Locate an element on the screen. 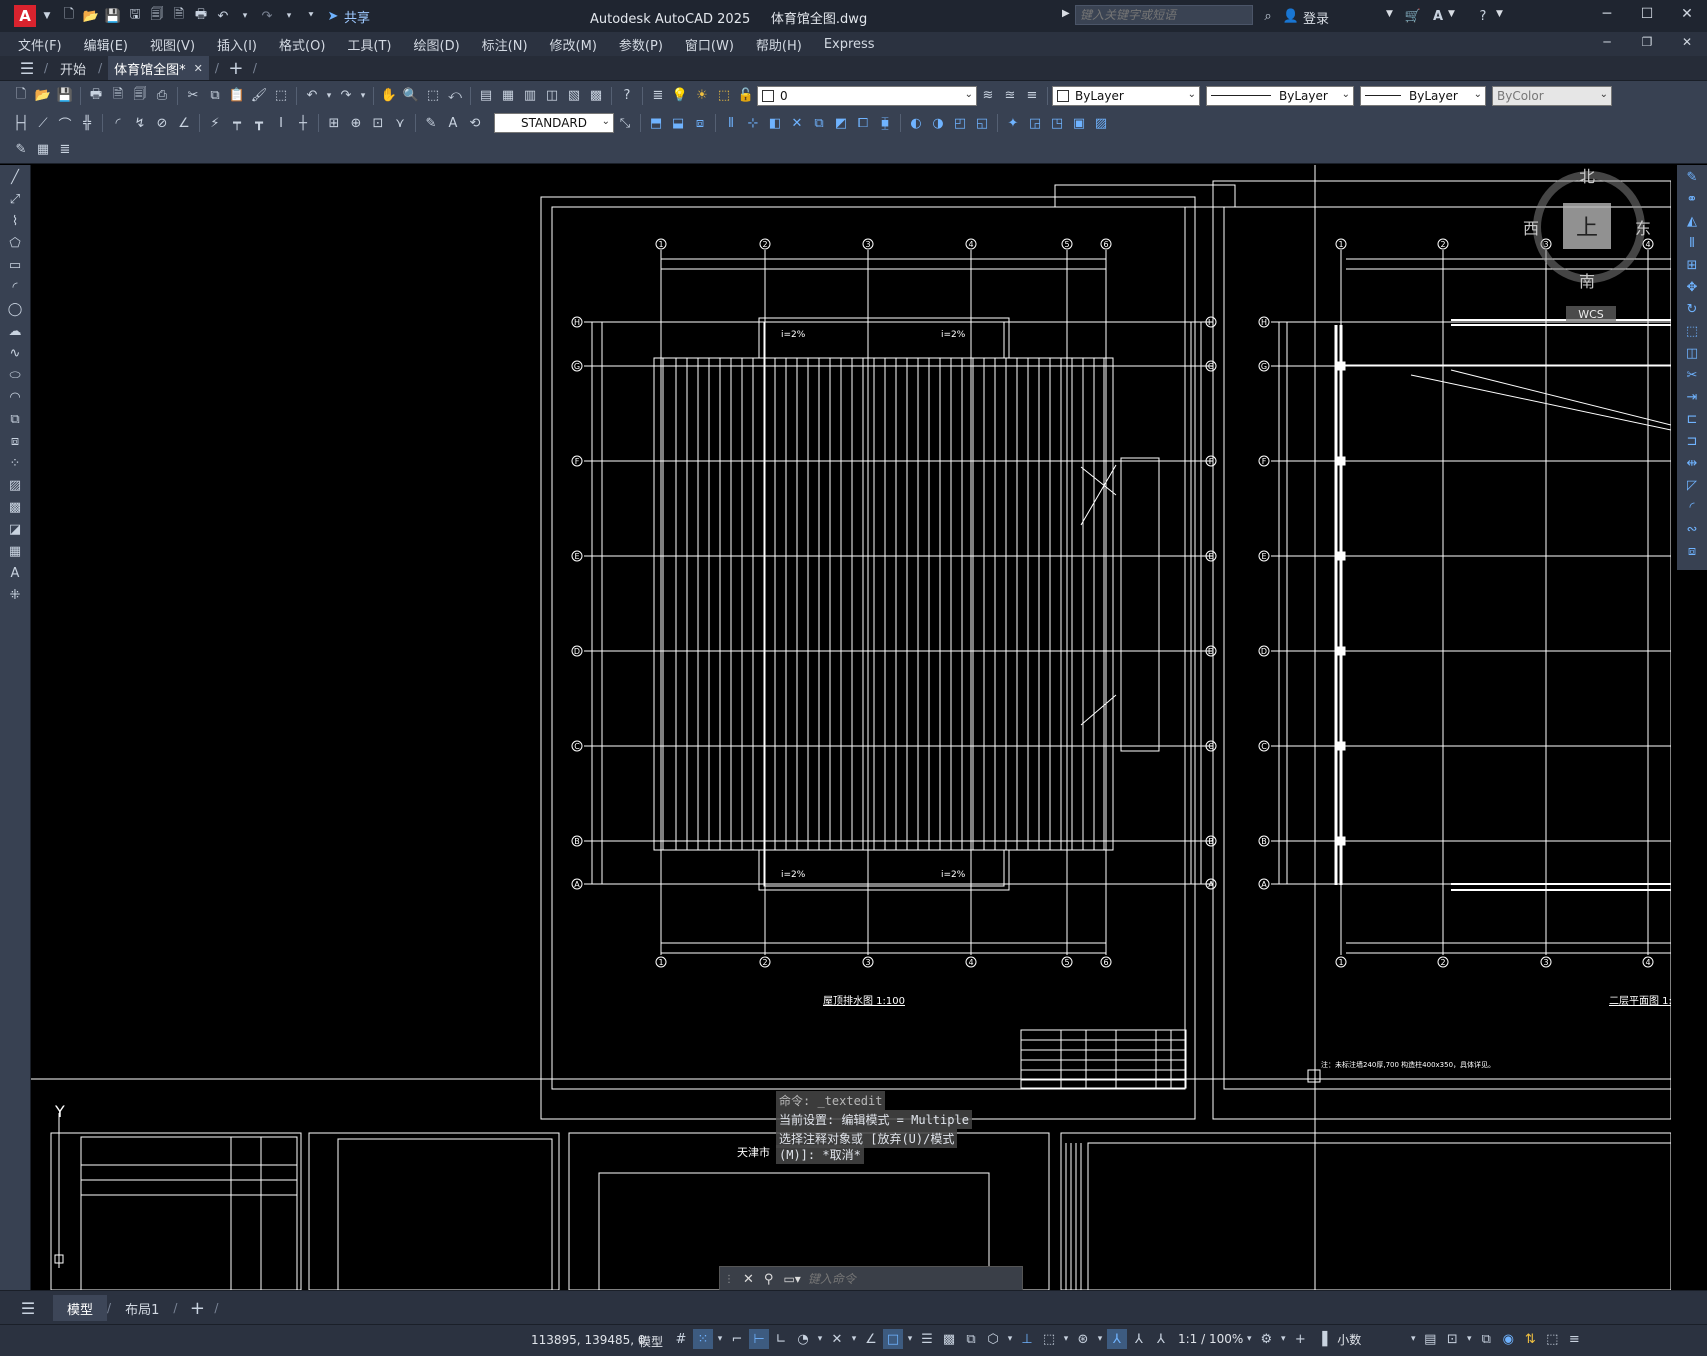 The height and width of the screenshot is (1356, 1707). help-dropdown-icon: ▼ is located at coordinates (1499, 14).